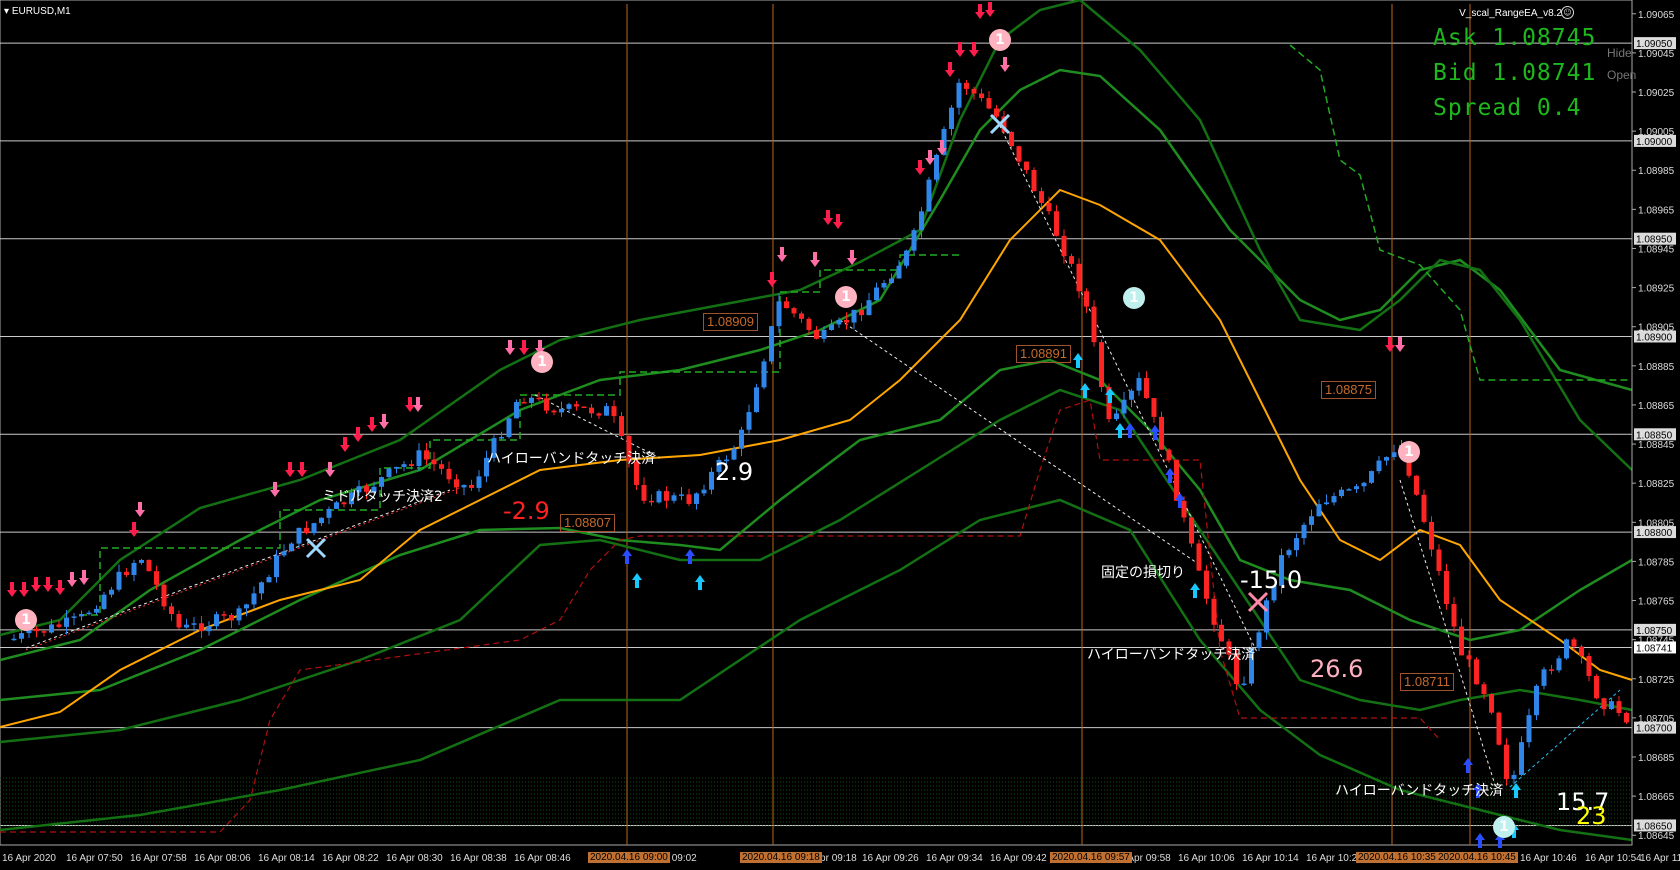 The height and width of the screenshot is (870, 1680). I want to click on time-tick-label: 16 Apr 09:34, so click(954, 858).